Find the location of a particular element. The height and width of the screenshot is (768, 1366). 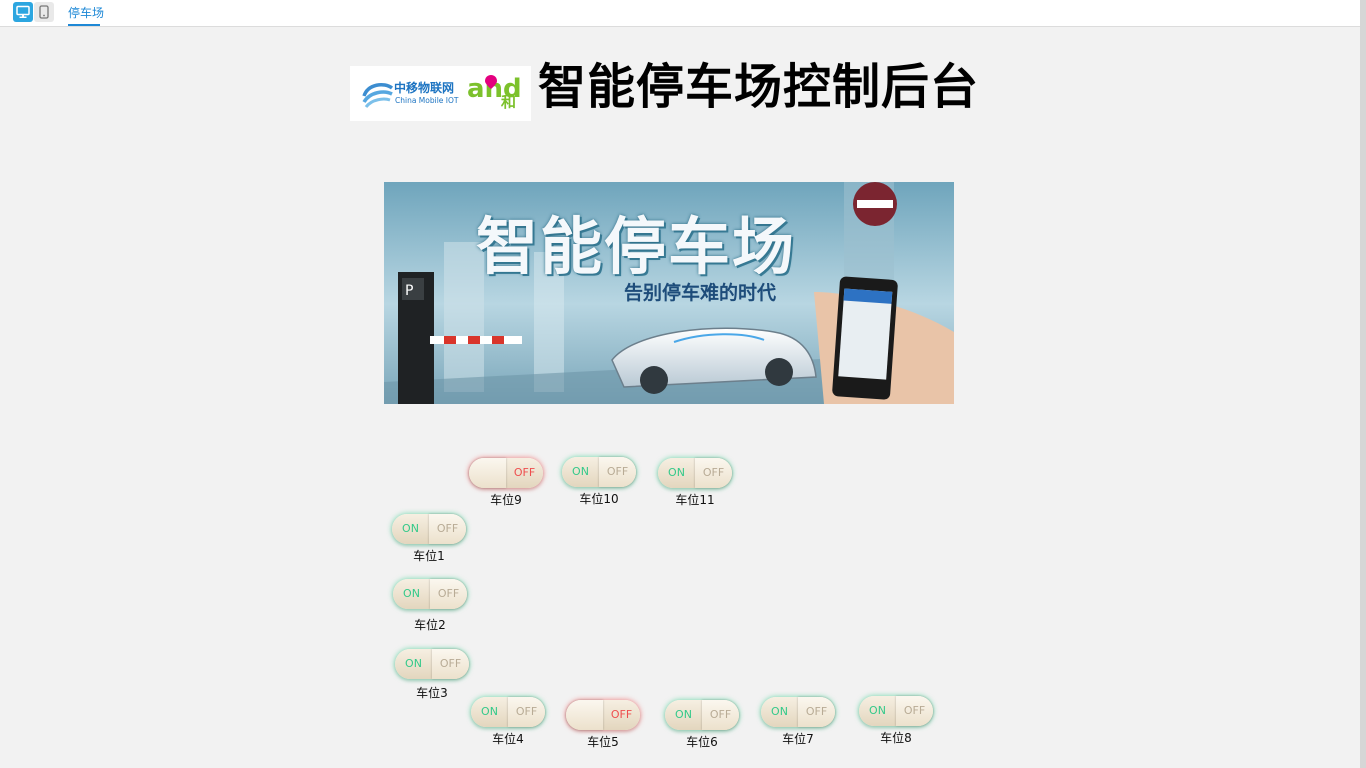

parking-spot-11-control: ON OFF 车位11 is located at coordinates (696, 482).